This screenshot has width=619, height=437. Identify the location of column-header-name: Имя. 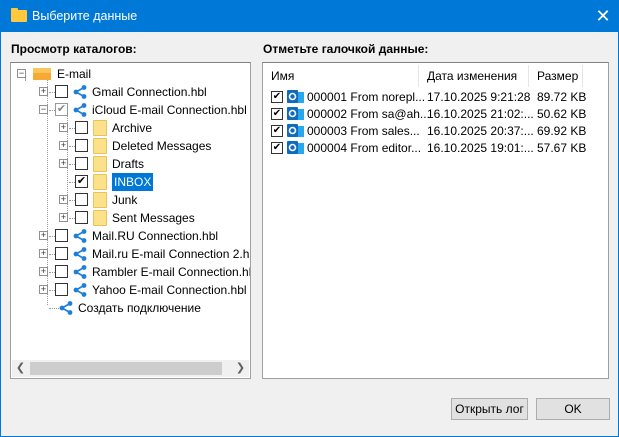
(341, 76).